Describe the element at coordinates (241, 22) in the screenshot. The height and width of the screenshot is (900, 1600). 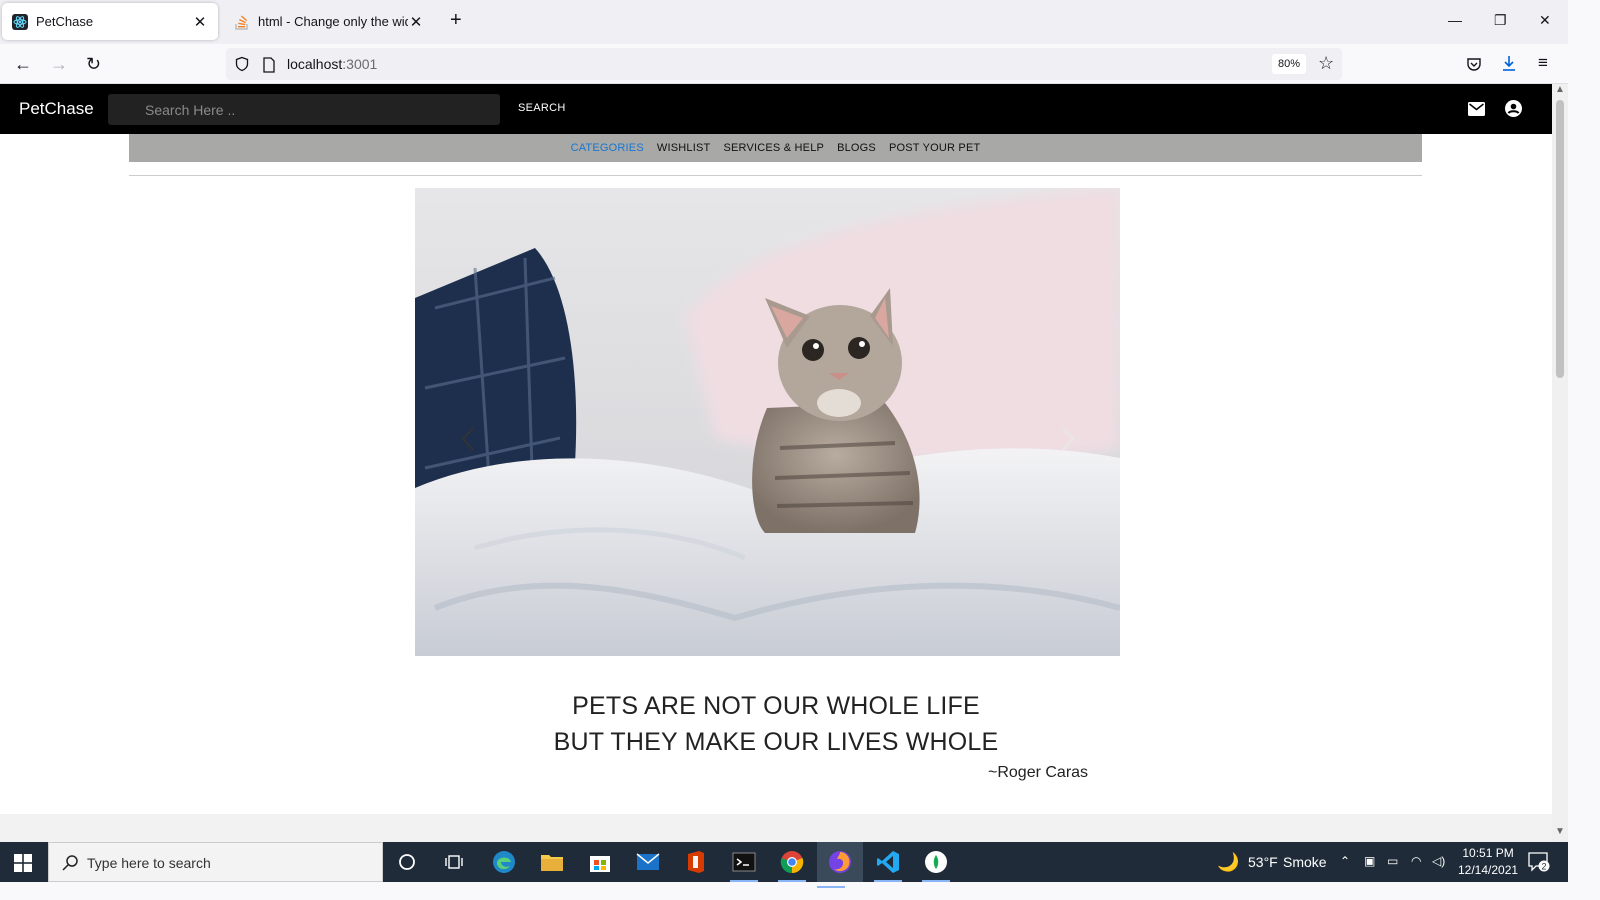
I see `stackoverflow-favicon-icon` at that location.